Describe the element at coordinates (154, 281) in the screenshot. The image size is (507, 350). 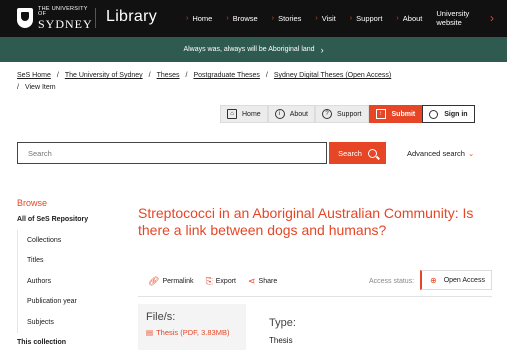
I see `link-icon: 🔗︎` at that location.